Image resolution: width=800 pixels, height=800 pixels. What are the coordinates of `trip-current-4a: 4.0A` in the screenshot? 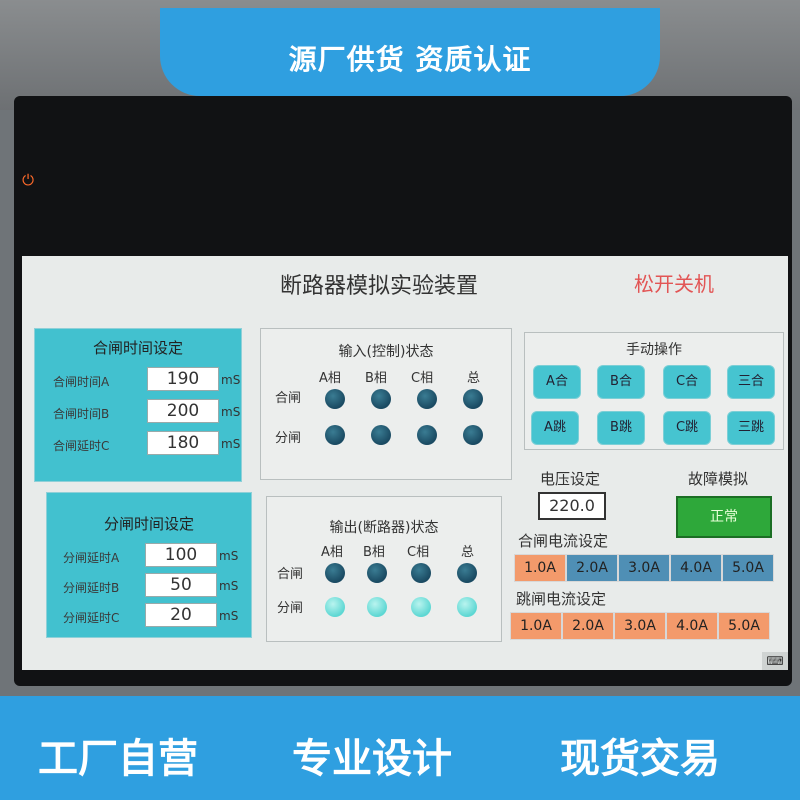 It's located at (692, 626).